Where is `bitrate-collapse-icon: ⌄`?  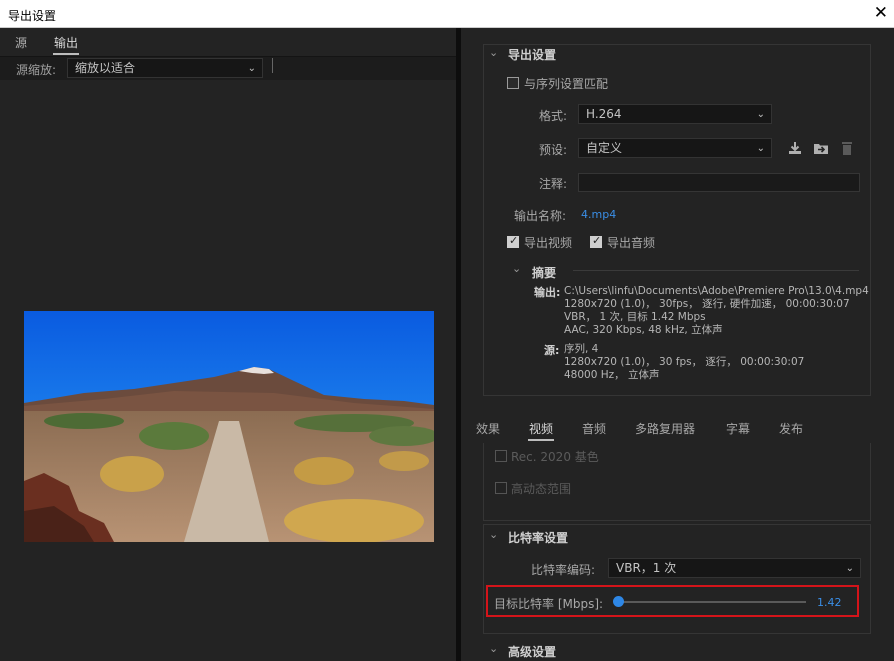 bitrate-collapse-icon: ⌄ is located at coordinates (493, 534).